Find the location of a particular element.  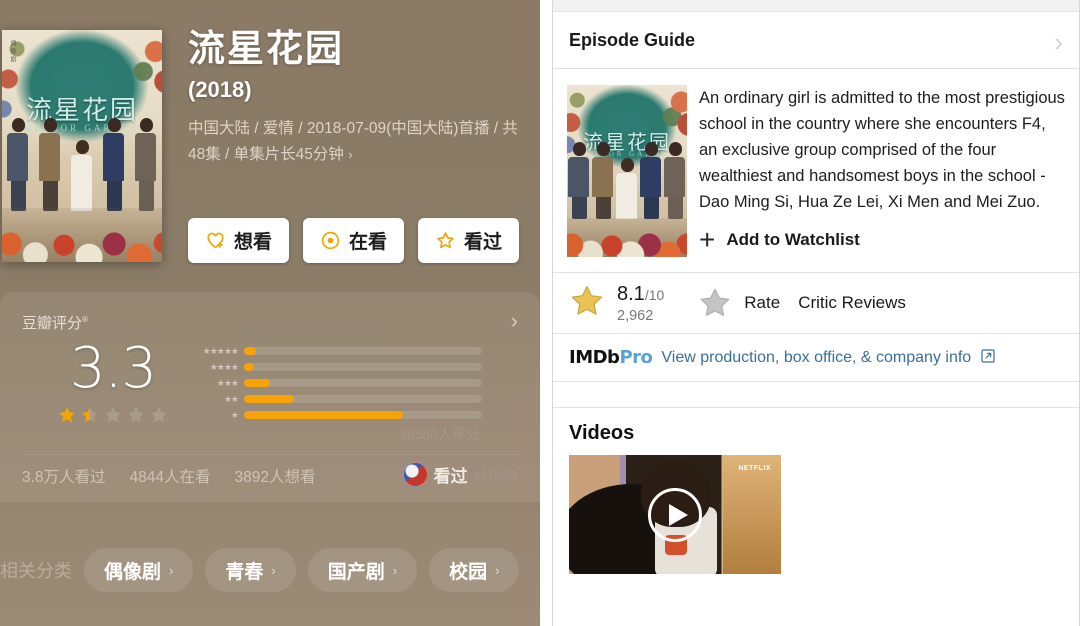

tag-chip: 青春 › is located at coordinates (250, 570).